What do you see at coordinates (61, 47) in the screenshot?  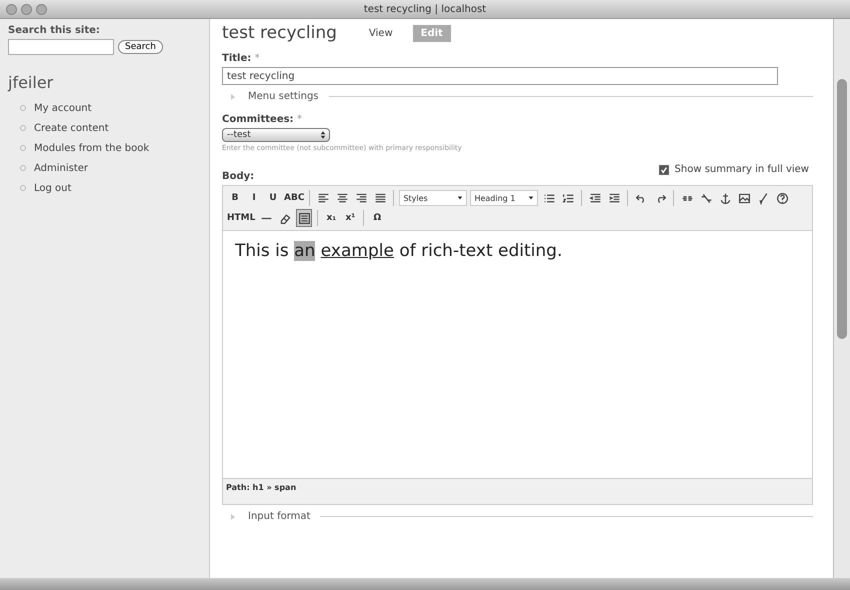 I see `search-field` at bounding box center [61, 47].